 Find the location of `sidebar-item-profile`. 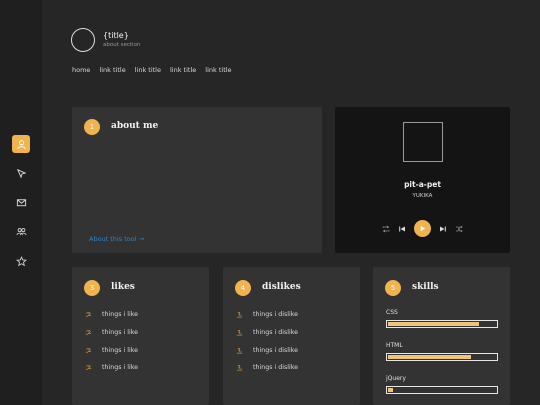

sidebar-item-profile is located at coordinates (21, 144).